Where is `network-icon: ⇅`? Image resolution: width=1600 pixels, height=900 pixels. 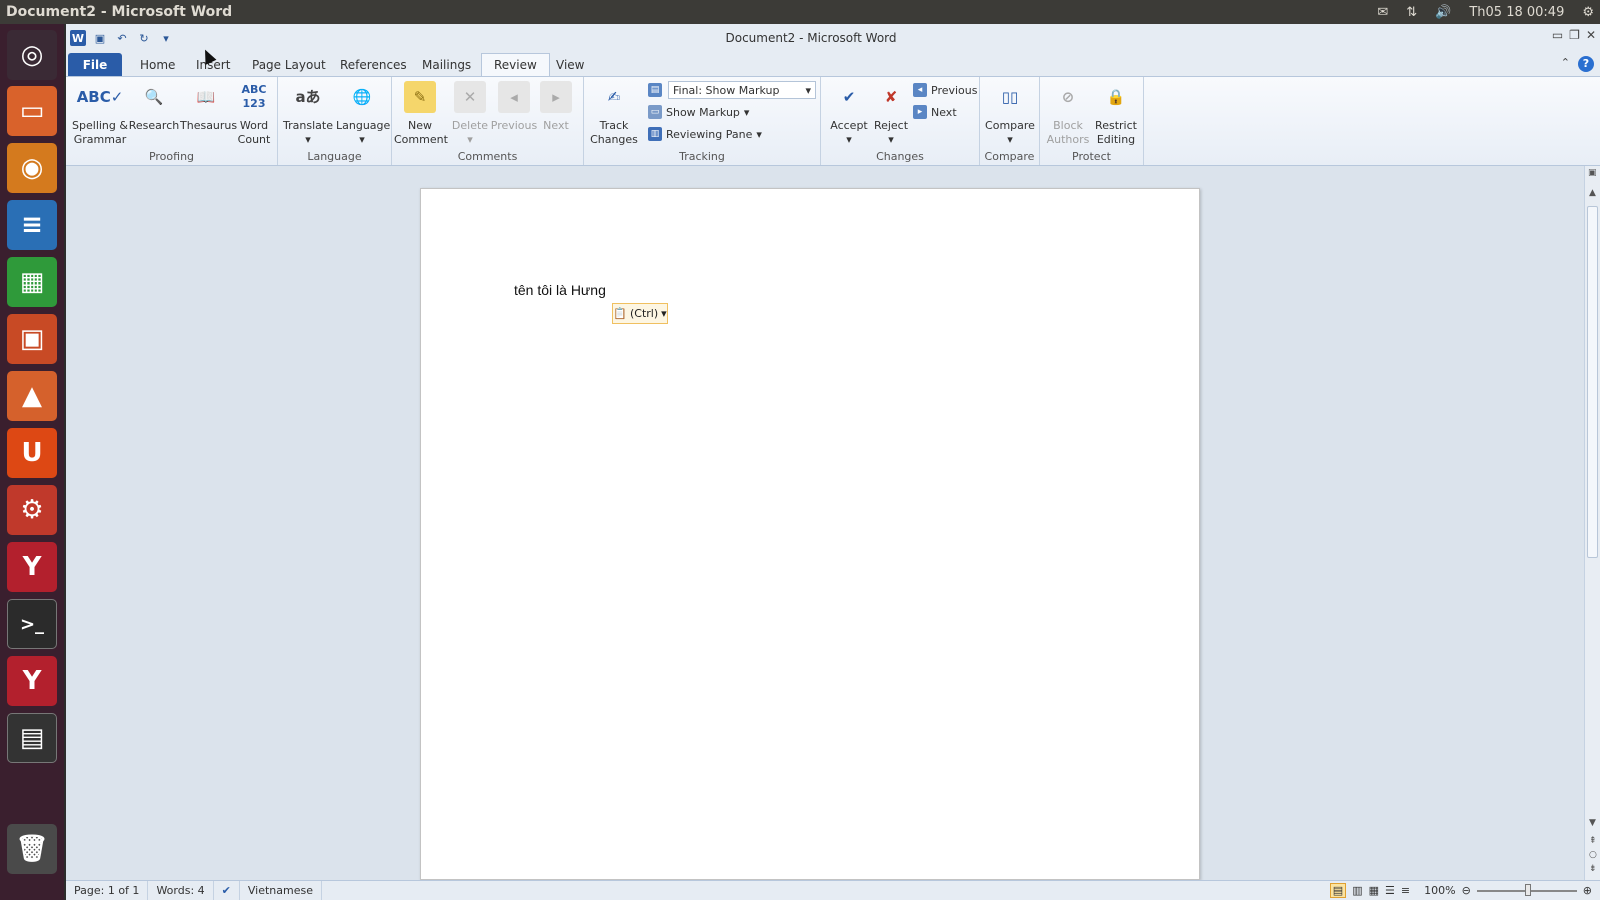
network-icon: ⇅ is located at coordinates (1411, 12).